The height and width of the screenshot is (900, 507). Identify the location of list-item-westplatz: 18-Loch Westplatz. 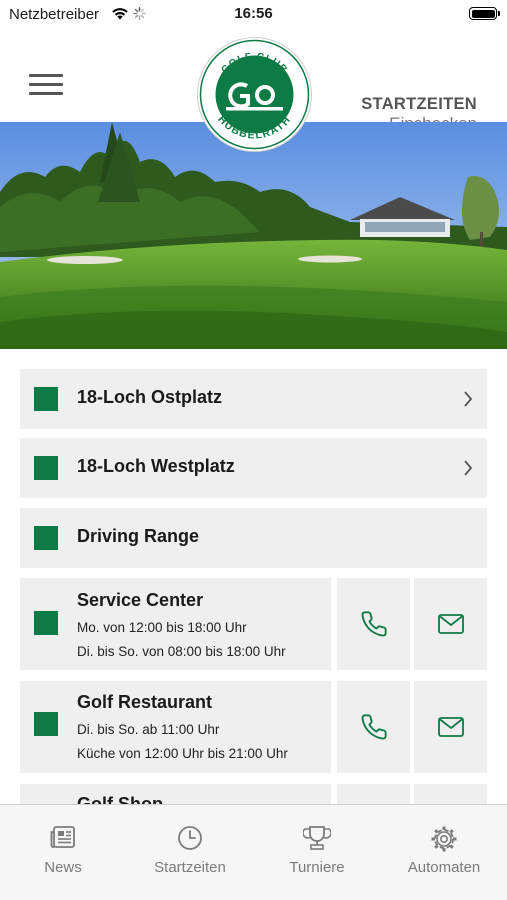
(253, 468).